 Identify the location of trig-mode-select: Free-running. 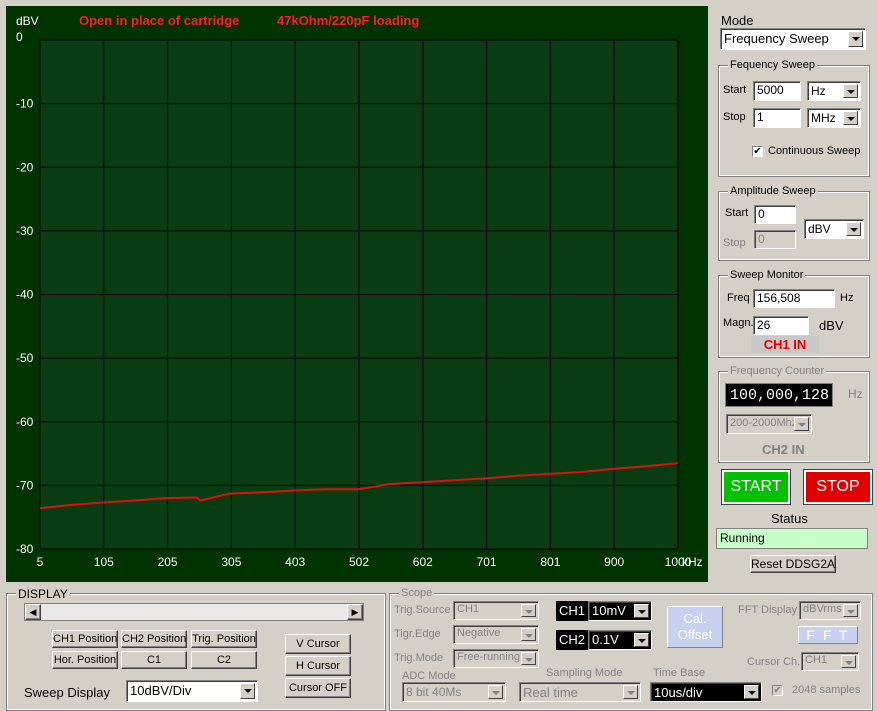
(496, 658).